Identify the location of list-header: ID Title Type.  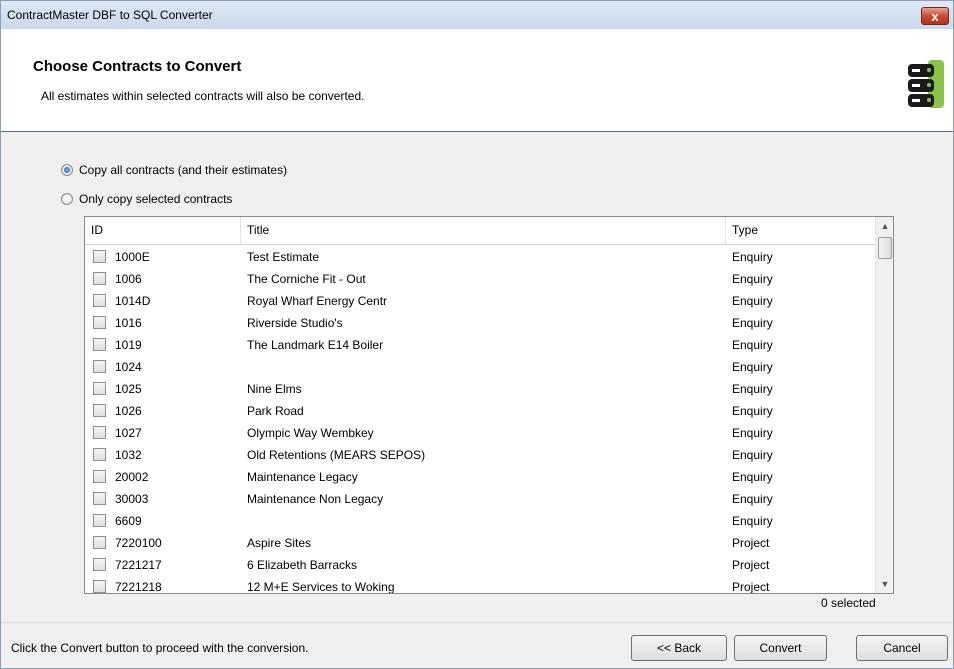
(480, 231).